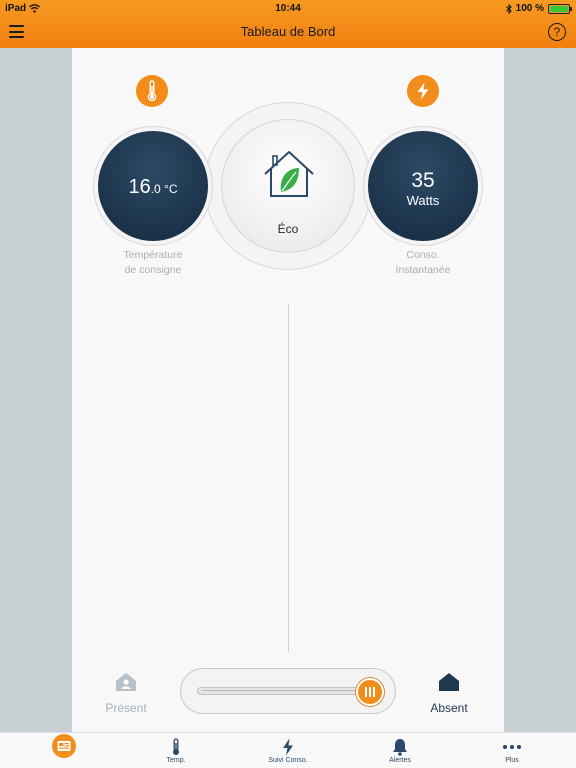 The image size is (576, 768). What do you see at coordinates (164, 189) in the screenshot?
I see `temperature-unit: .0 °C` at bounding box center [164, 189].